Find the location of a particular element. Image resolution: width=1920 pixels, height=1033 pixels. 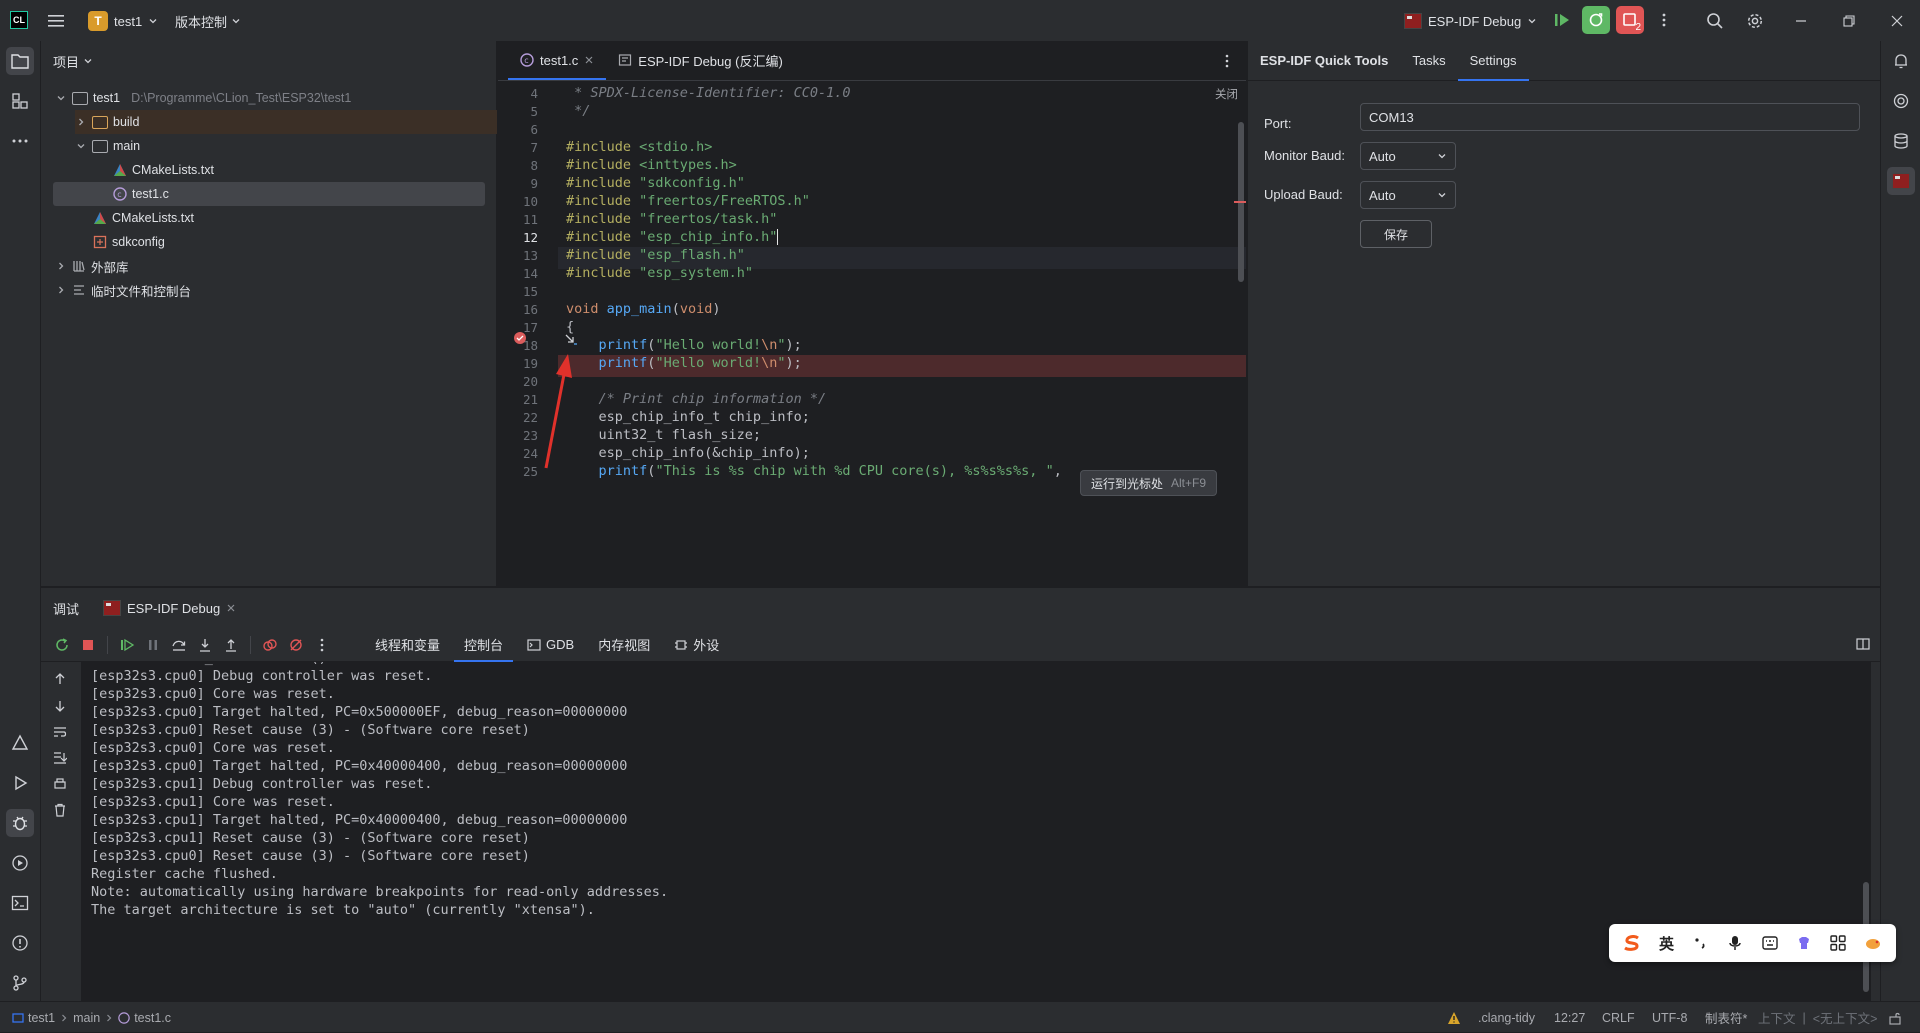

structure-tool-button is located at coordinates (20, 101).